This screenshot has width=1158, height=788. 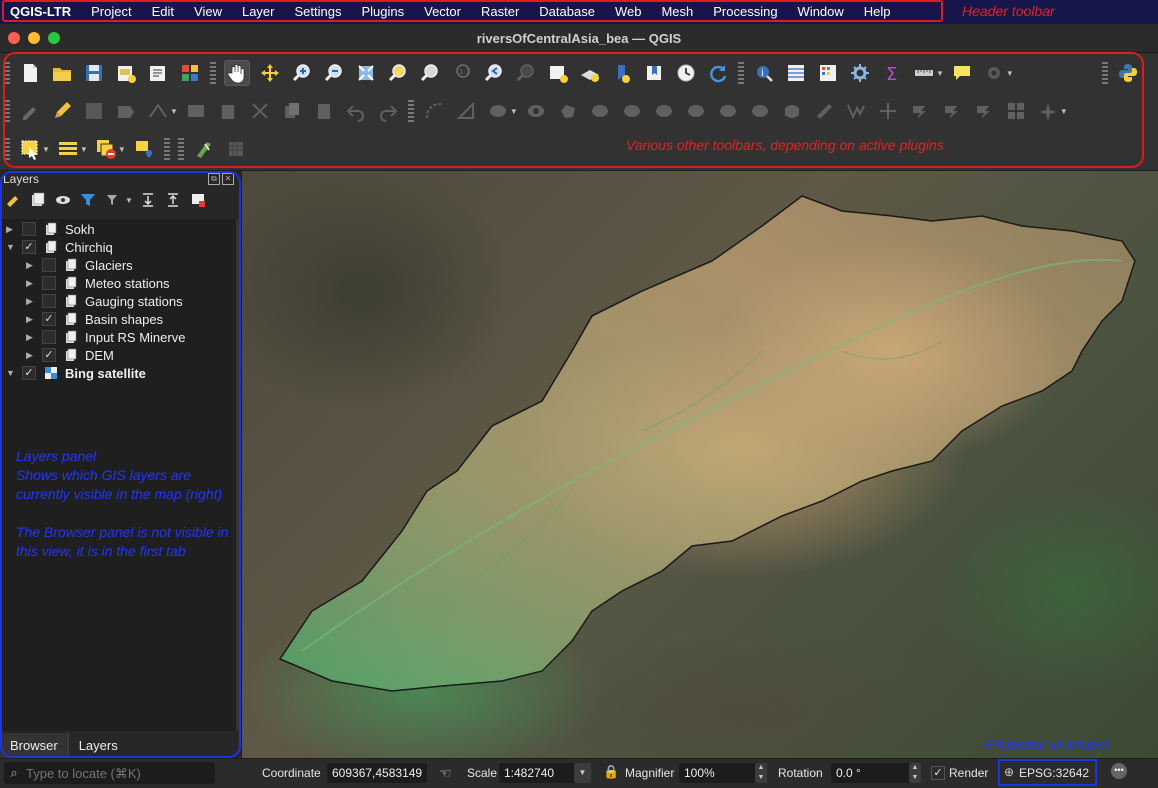 I want to click on map-tips-icon, so click(x=962, y=73).